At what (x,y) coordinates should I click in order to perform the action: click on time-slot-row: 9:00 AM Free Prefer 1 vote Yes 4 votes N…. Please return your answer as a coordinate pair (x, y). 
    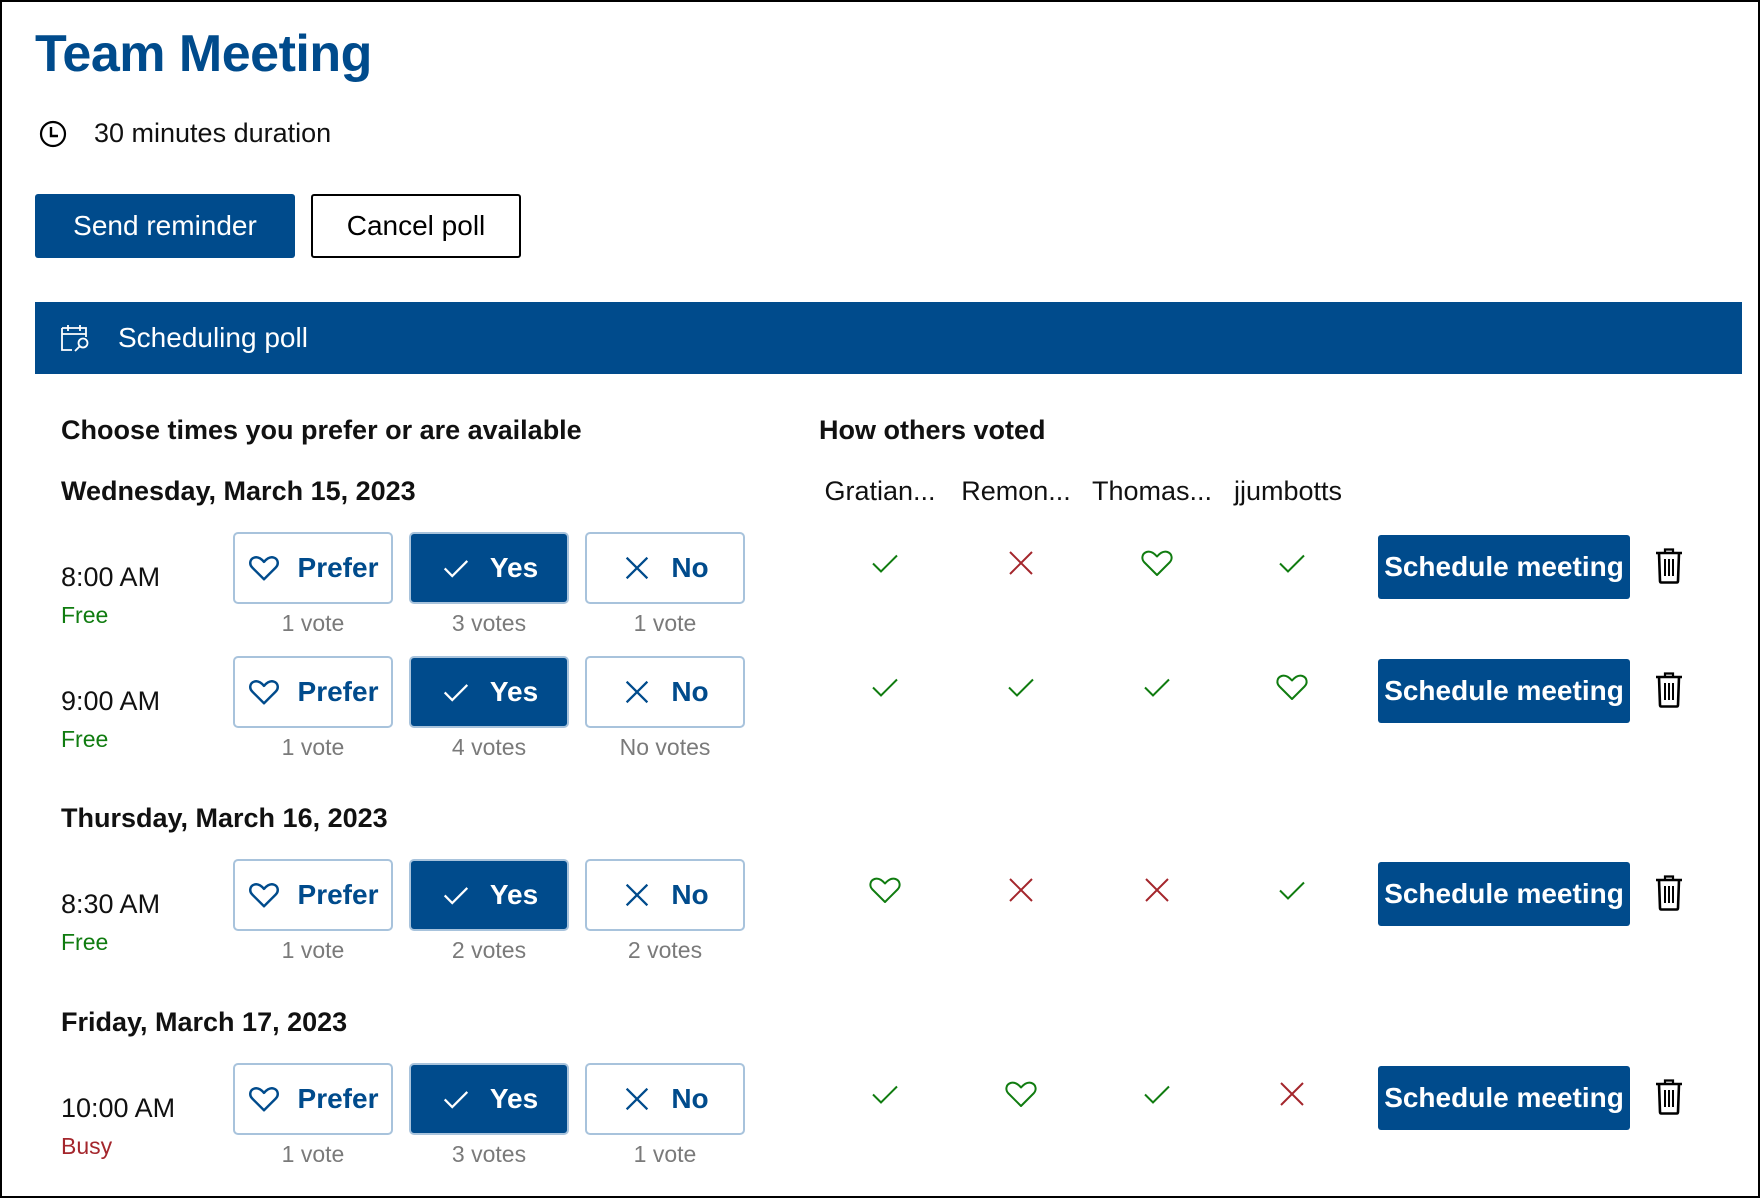
    Looking at the image, I should click on (881, 711).